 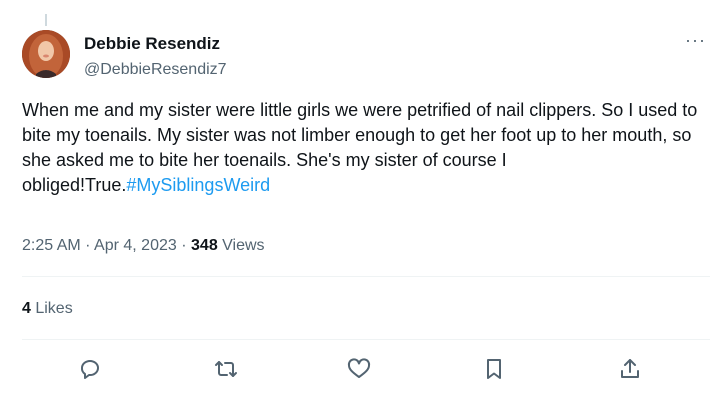 I want to click on tweet-meta: 2:25 AM · Apr 4, 2023 · 348 Views, so click(x=143, y=246).